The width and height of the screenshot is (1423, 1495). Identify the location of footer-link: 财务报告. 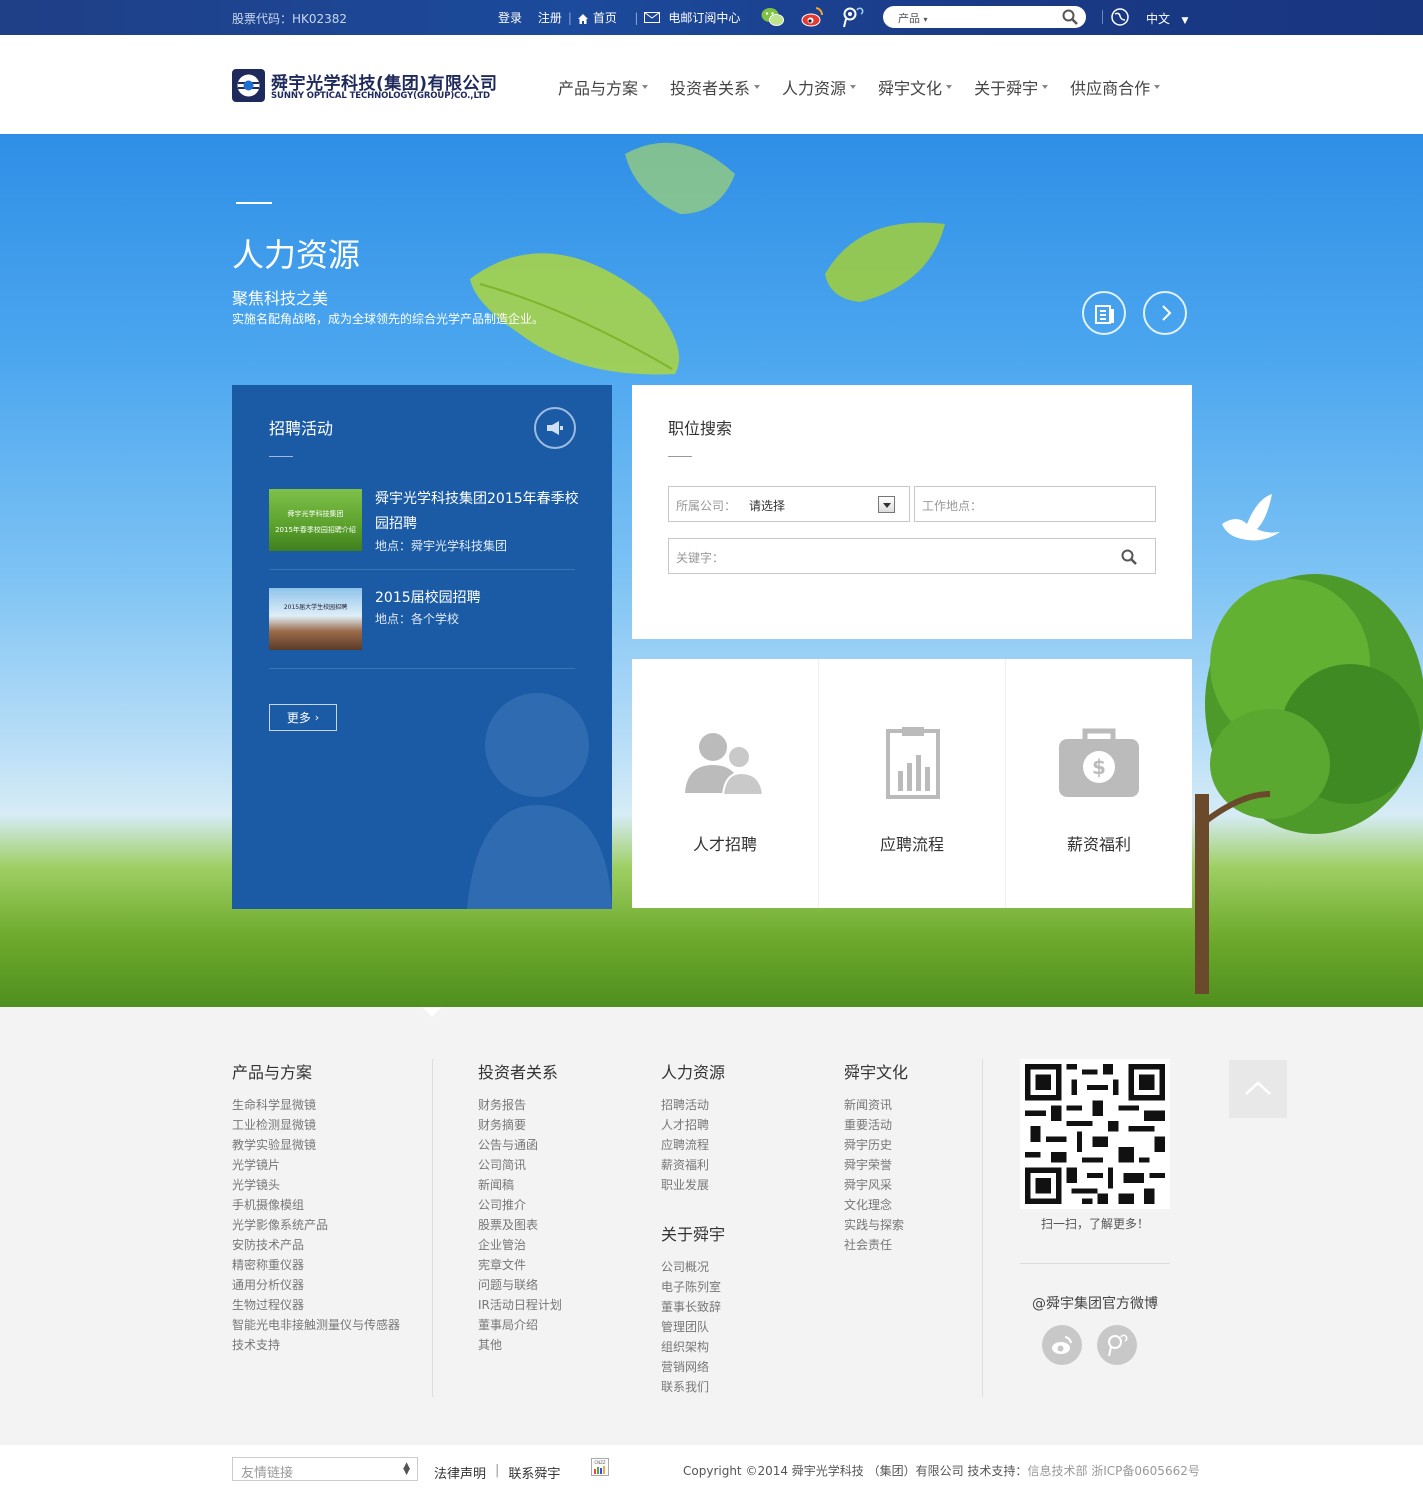
(520, 1105).